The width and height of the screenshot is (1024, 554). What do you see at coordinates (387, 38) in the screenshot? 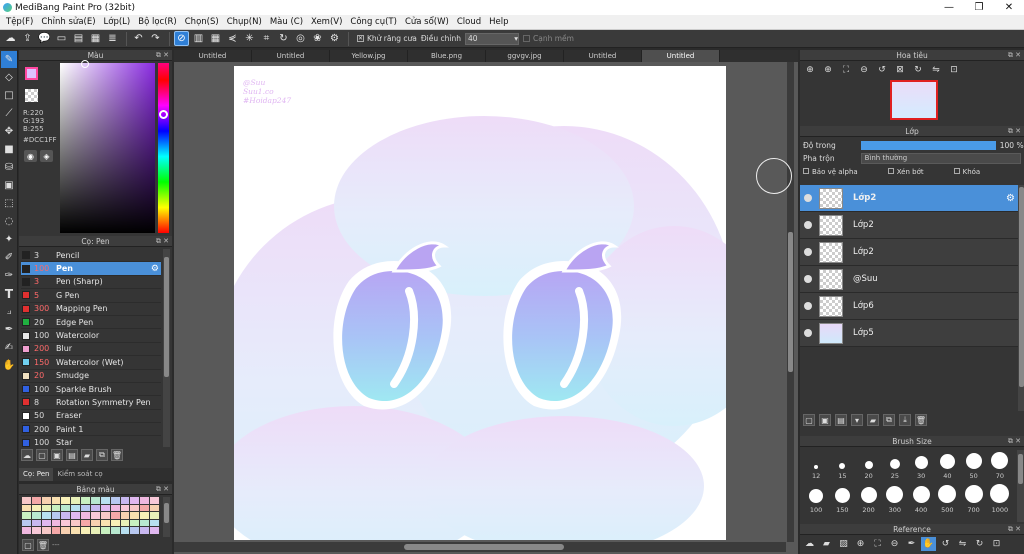
I see `antialias-checkbox: ✕ Khử răng cưa` at bounding box center [387, 38].